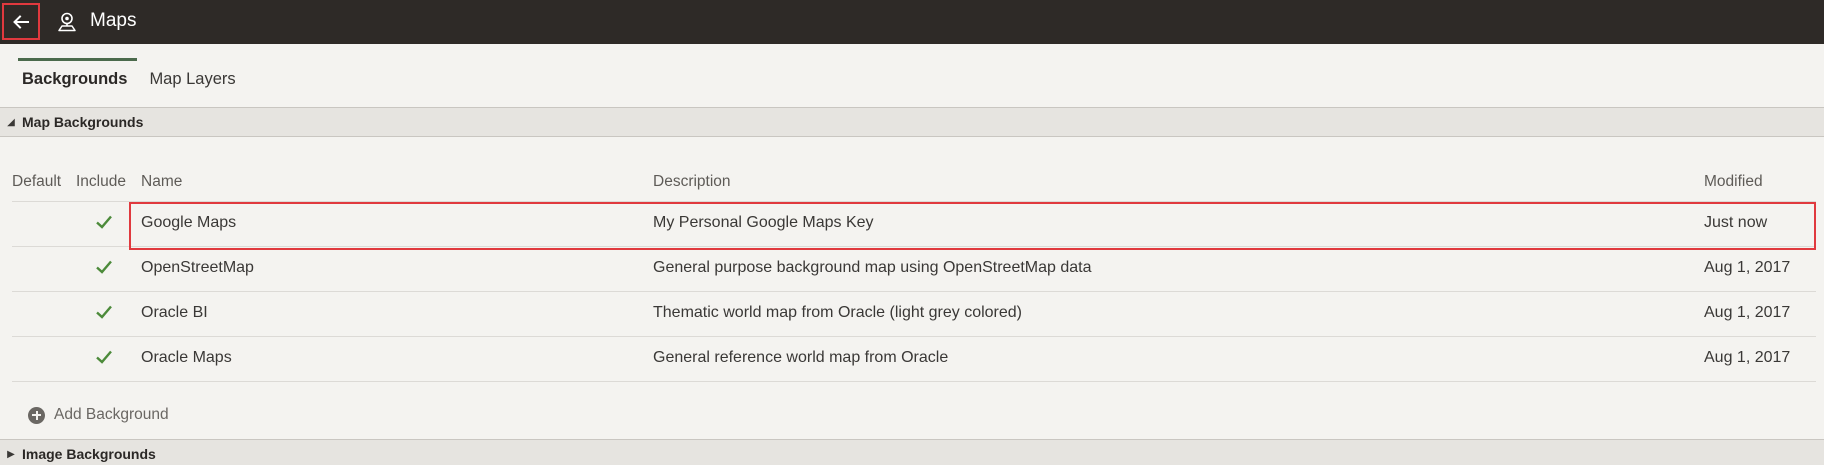 The height and width of the screenshot is (465, 1824). What do you see at coordinates (83, 122) in the screenshot?
I see `section-title: Map Backgrounds` at bounding box center [83, 122].